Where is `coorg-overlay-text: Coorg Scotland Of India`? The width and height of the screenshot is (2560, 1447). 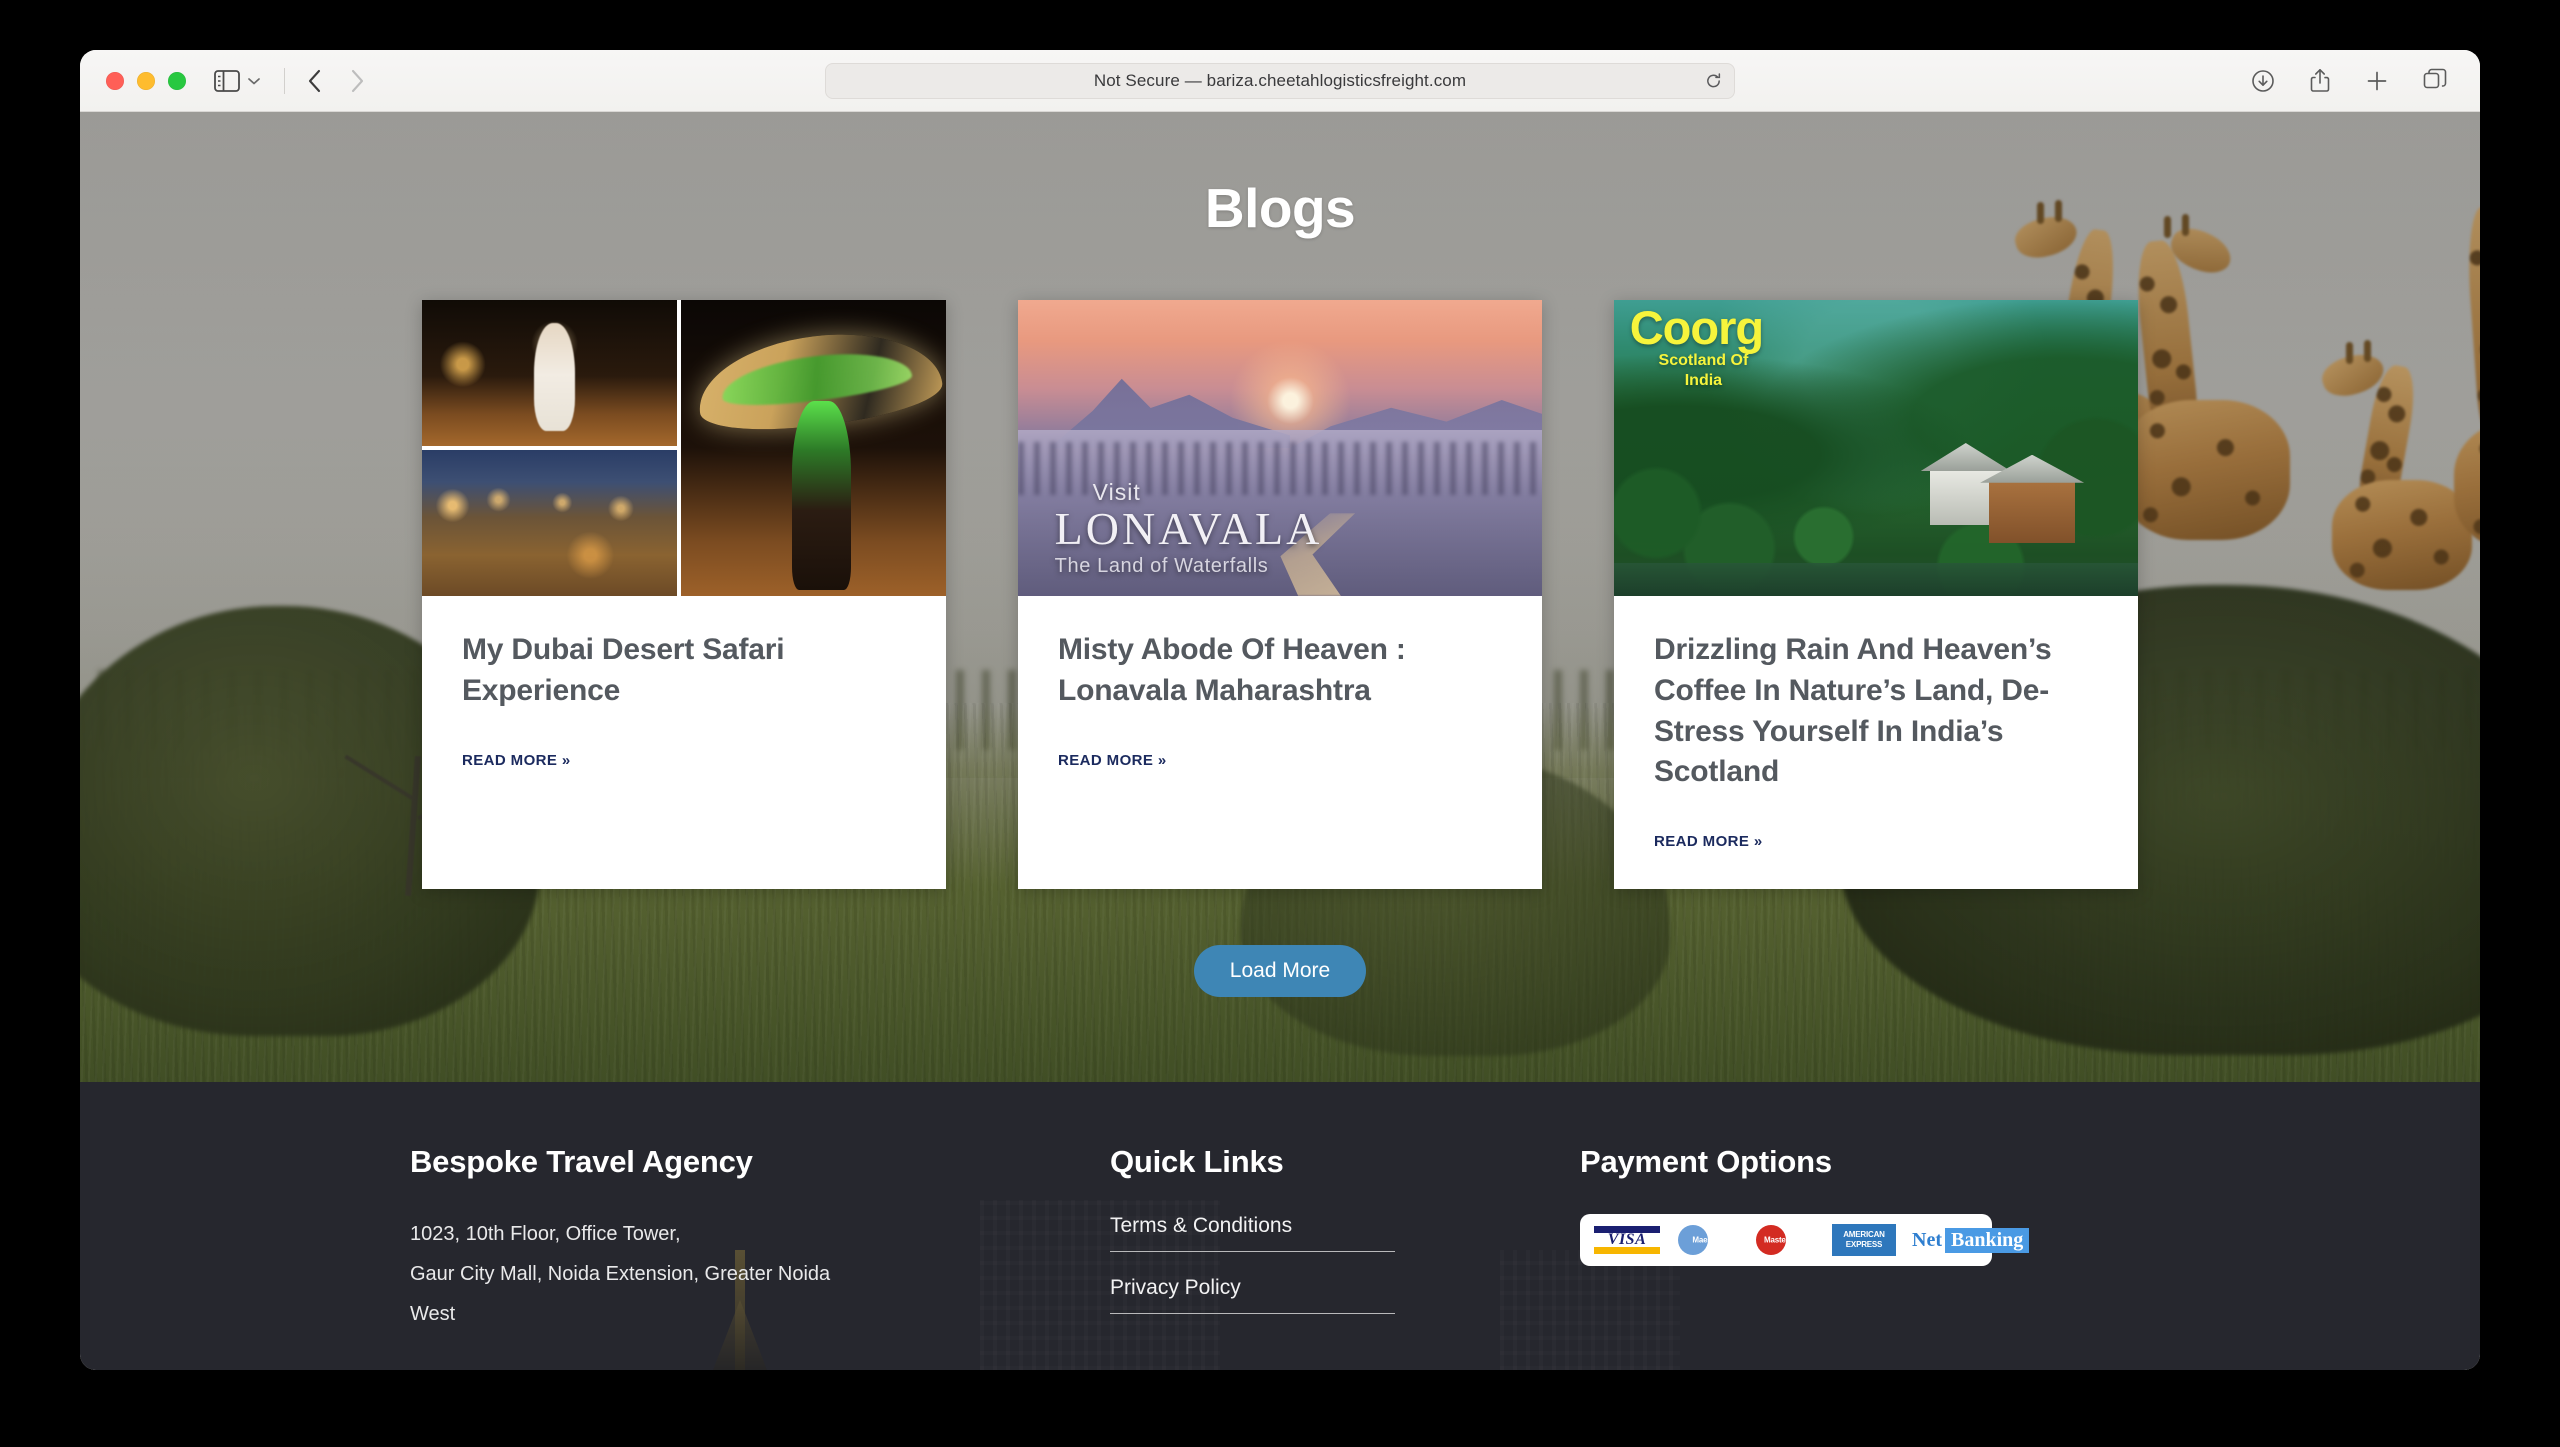
coorg-overlay-text: Coorg Scotland Of India is located at coordinates (1696, 345).